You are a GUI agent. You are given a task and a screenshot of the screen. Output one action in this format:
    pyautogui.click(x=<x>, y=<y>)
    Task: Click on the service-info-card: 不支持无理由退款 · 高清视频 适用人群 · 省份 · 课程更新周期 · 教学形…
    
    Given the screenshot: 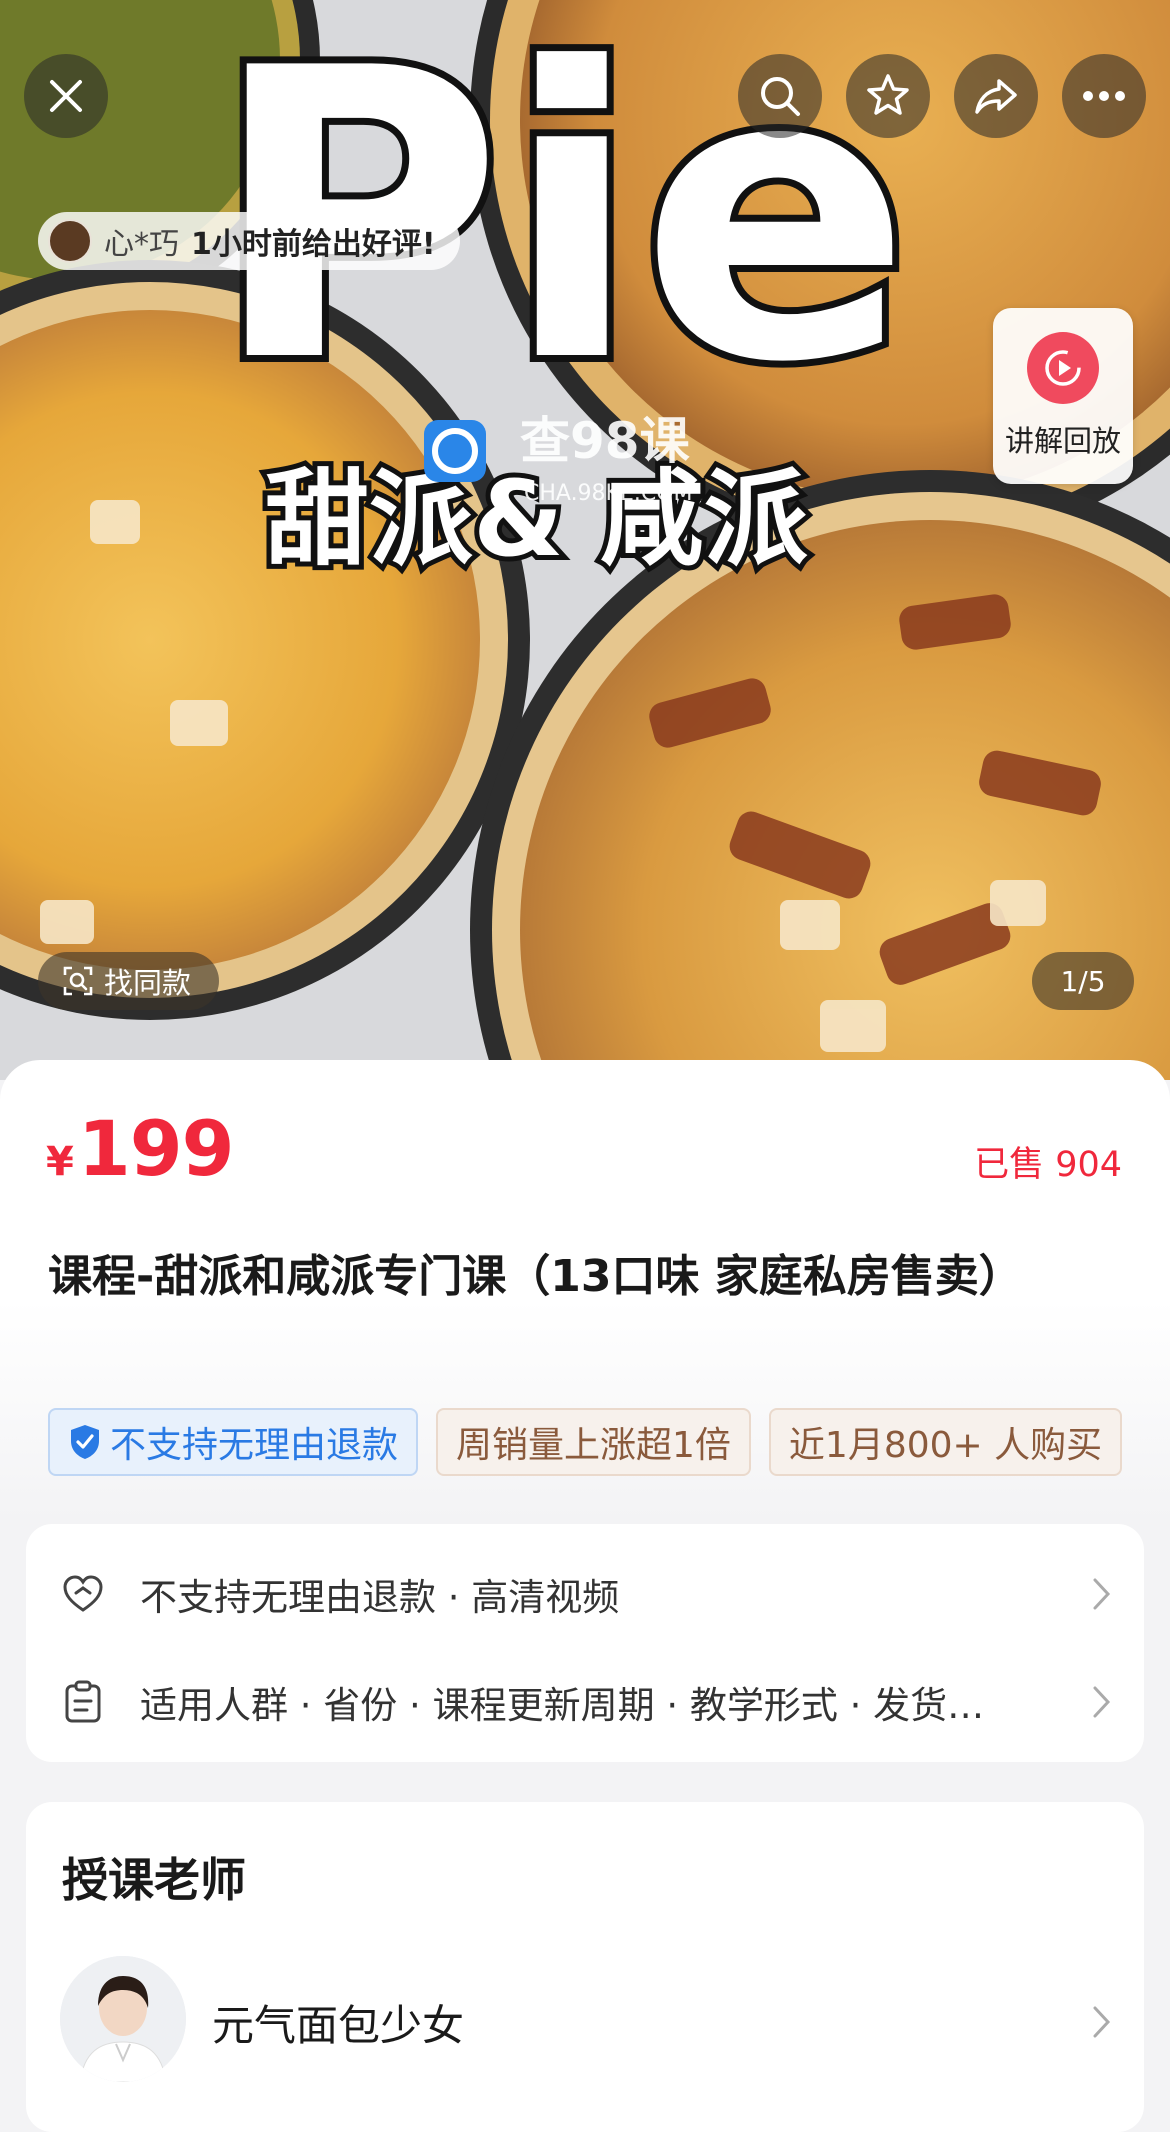 What is the action you would take?
    pyautogui.click(x=585, y=1643)
    